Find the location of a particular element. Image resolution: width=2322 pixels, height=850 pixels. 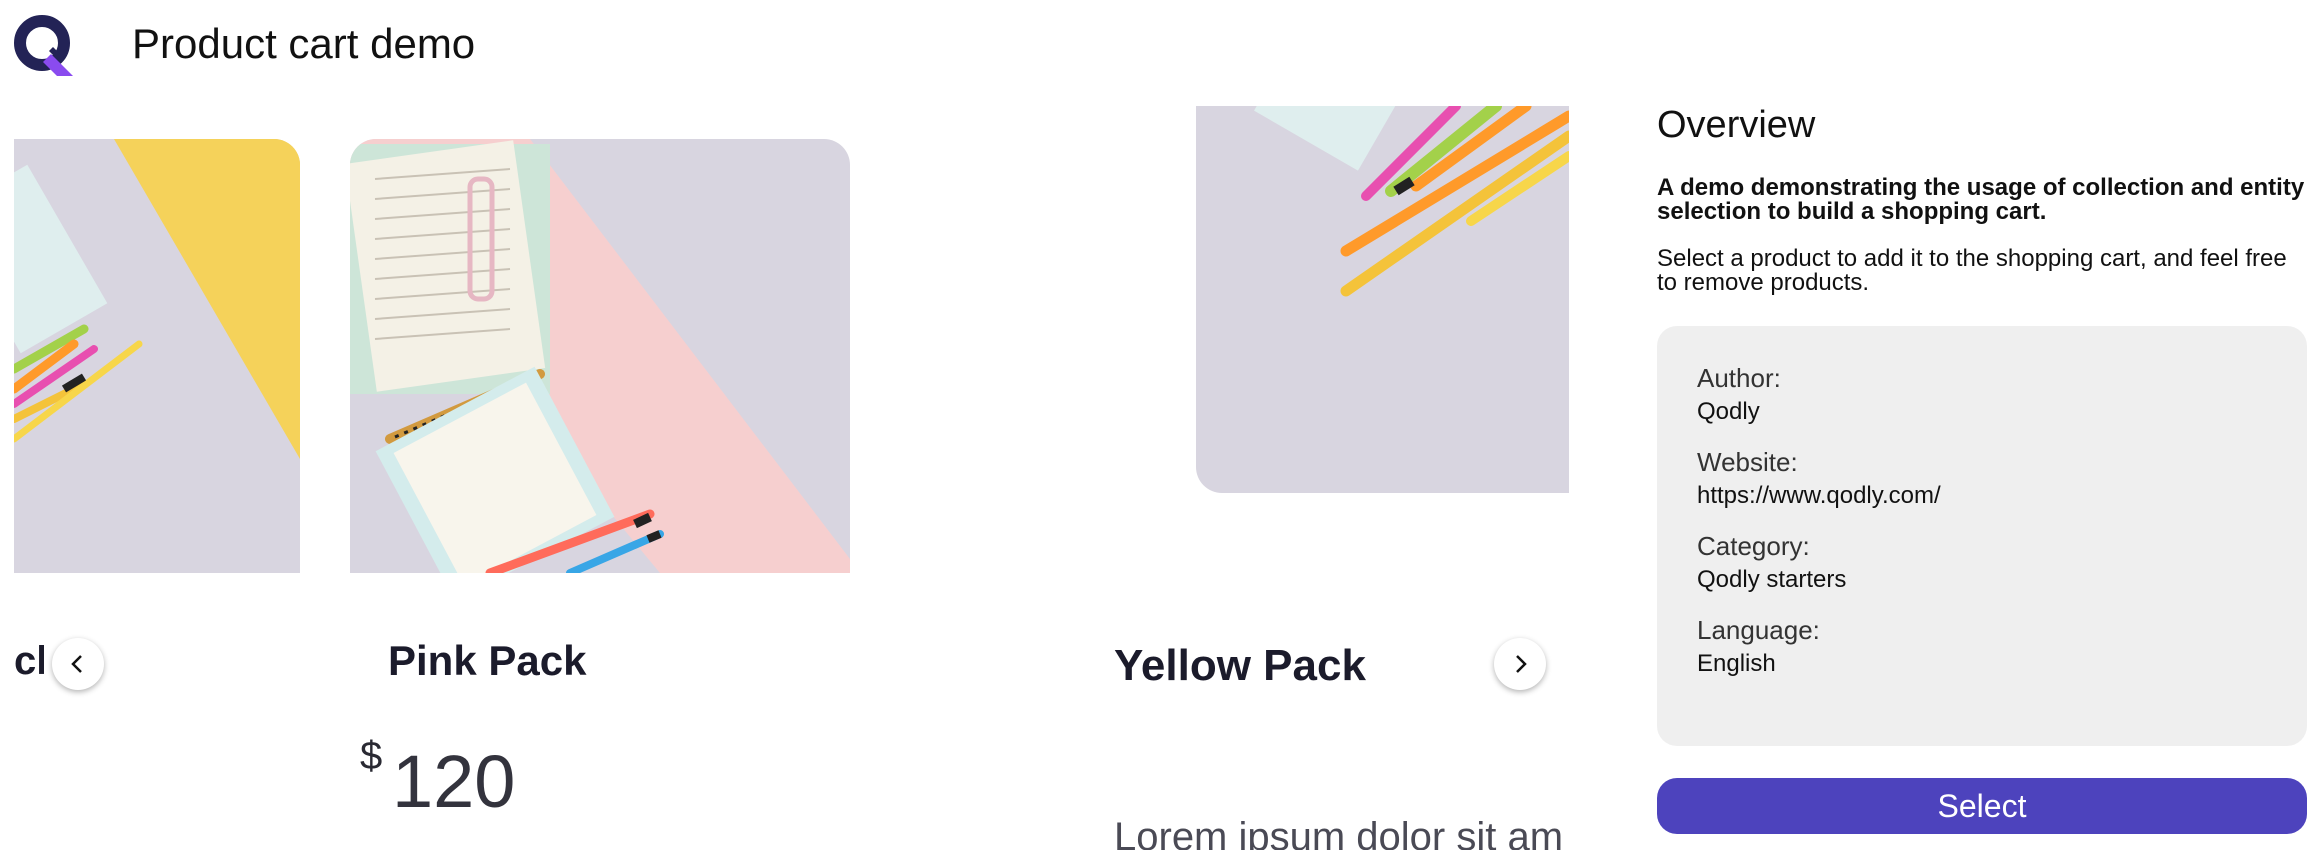

author-label: Author: is located at coordinates (1739, 378).